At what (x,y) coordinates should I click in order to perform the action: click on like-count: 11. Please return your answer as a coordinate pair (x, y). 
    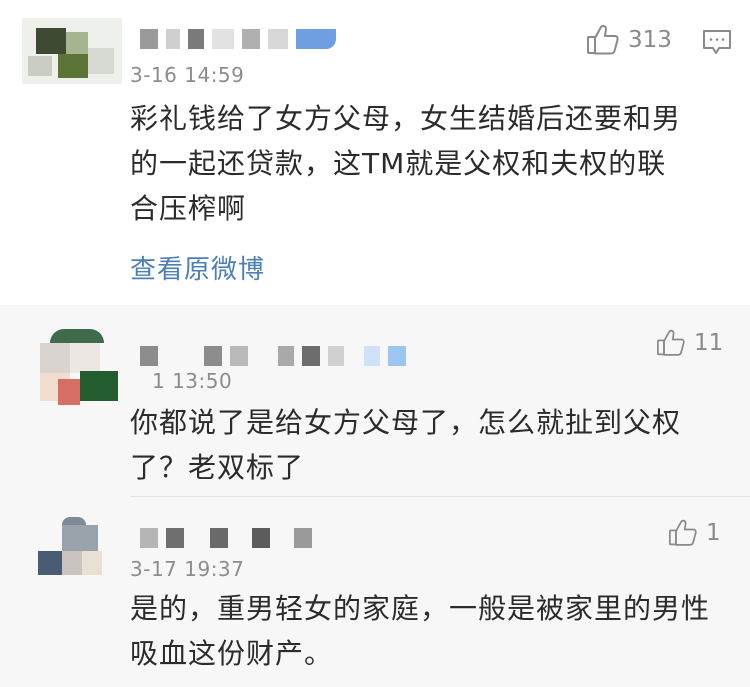
    Looking at the image, I should click on (709, 343).